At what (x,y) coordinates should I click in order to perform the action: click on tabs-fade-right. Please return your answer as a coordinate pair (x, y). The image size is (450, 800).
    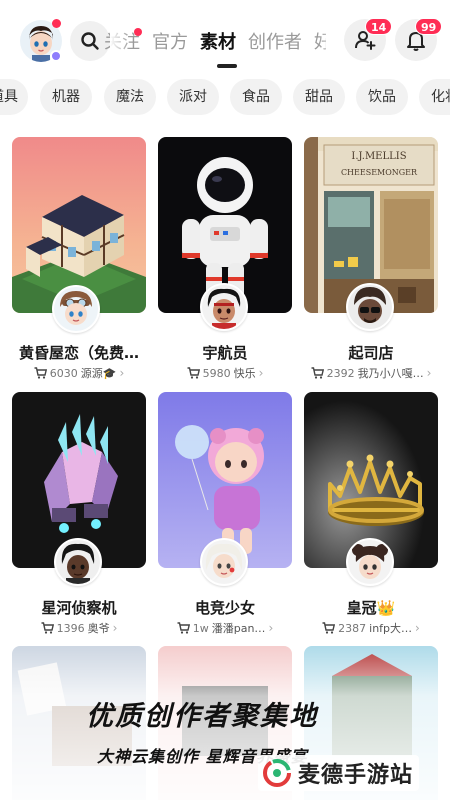
    Looking at the image, I should click on (330, 42).